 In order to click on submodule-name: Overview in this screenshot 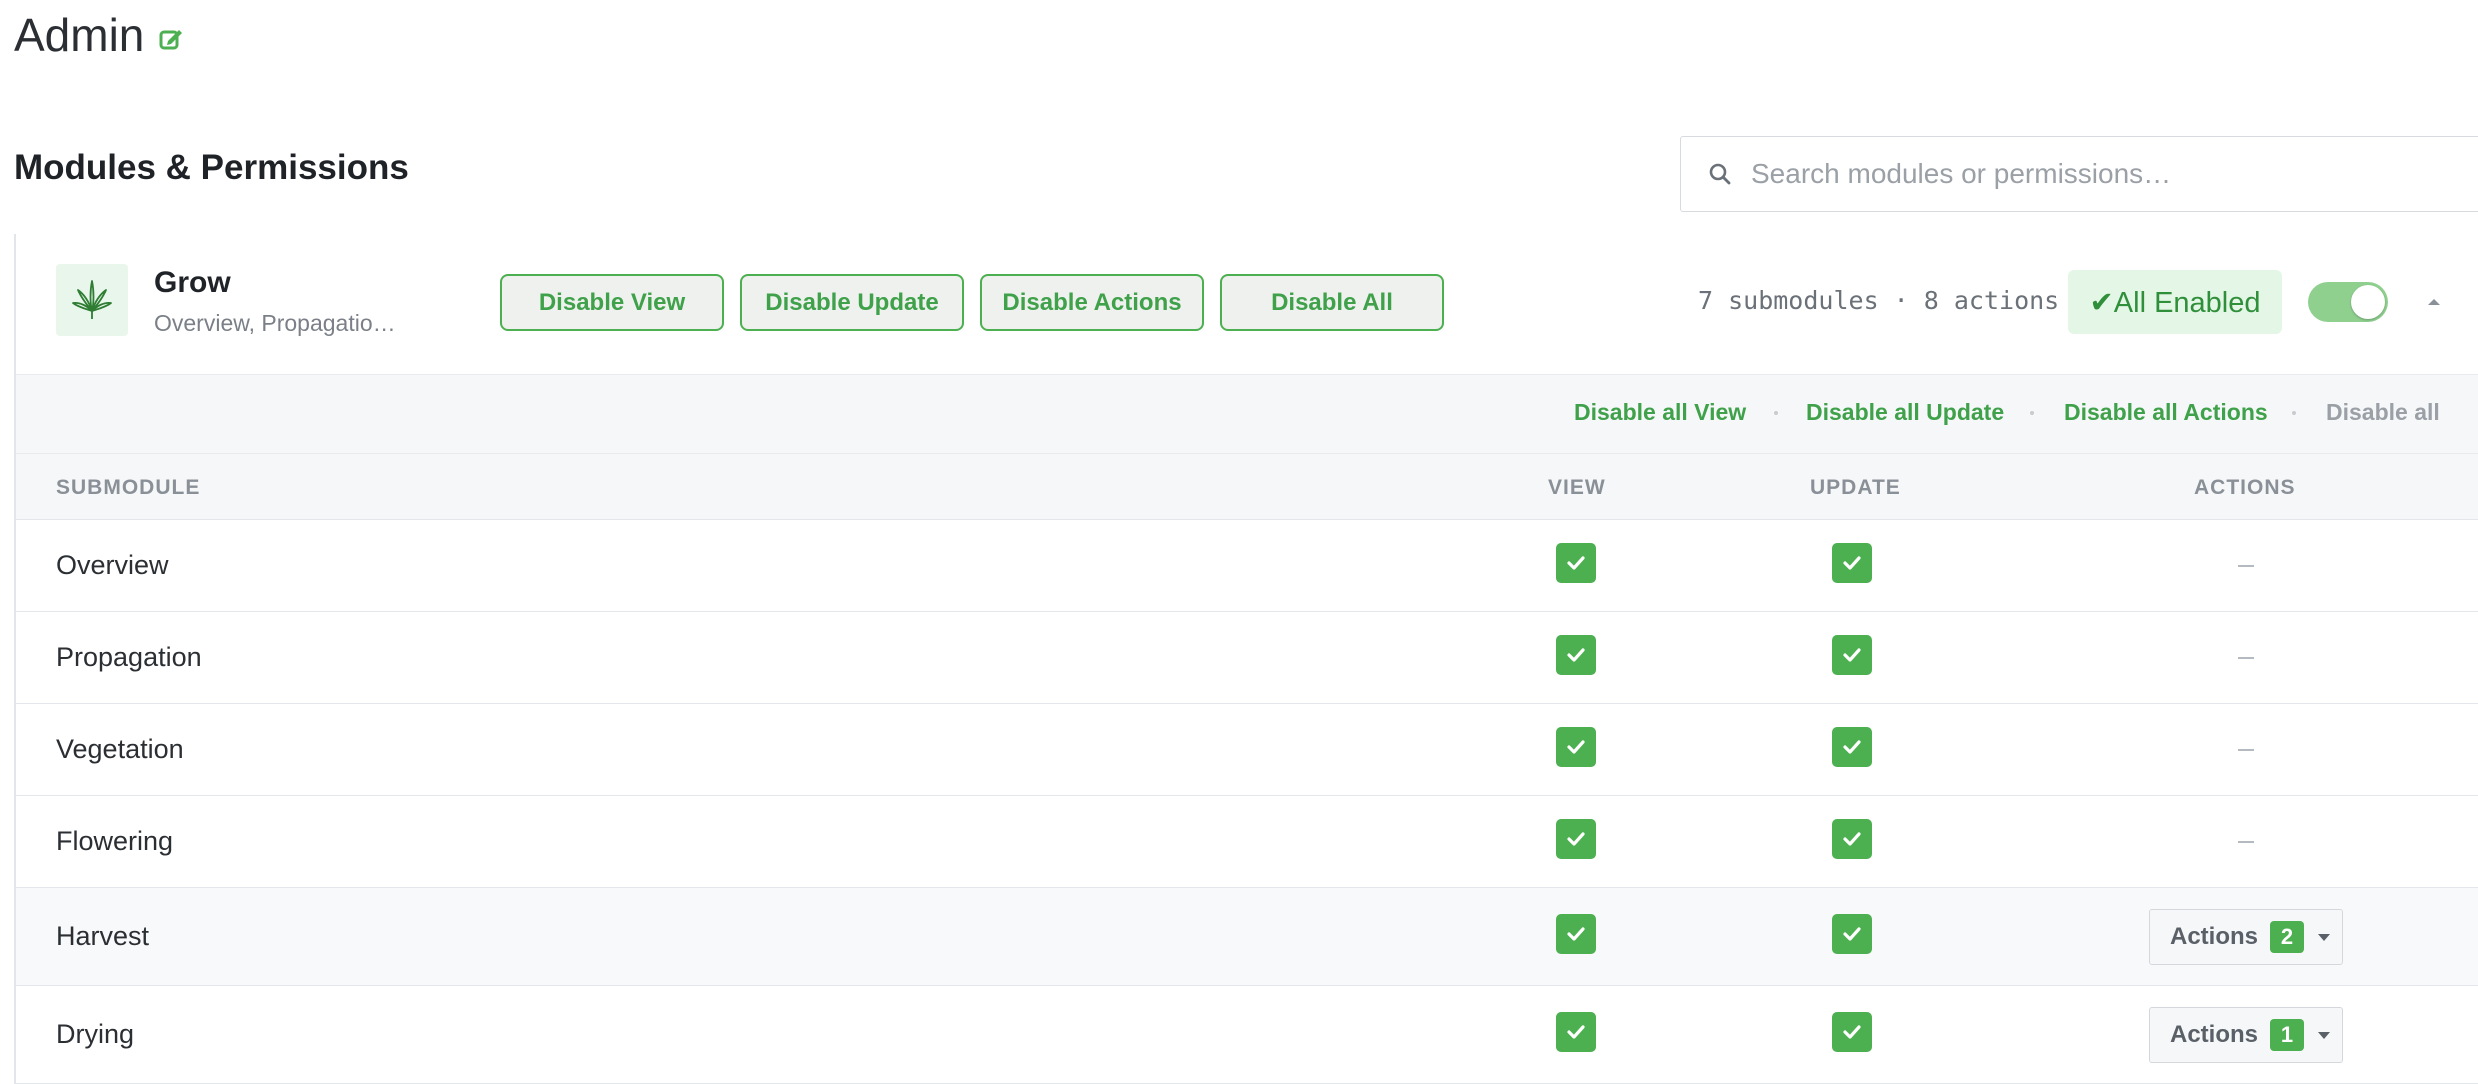, I will do `click(112, 565)`.